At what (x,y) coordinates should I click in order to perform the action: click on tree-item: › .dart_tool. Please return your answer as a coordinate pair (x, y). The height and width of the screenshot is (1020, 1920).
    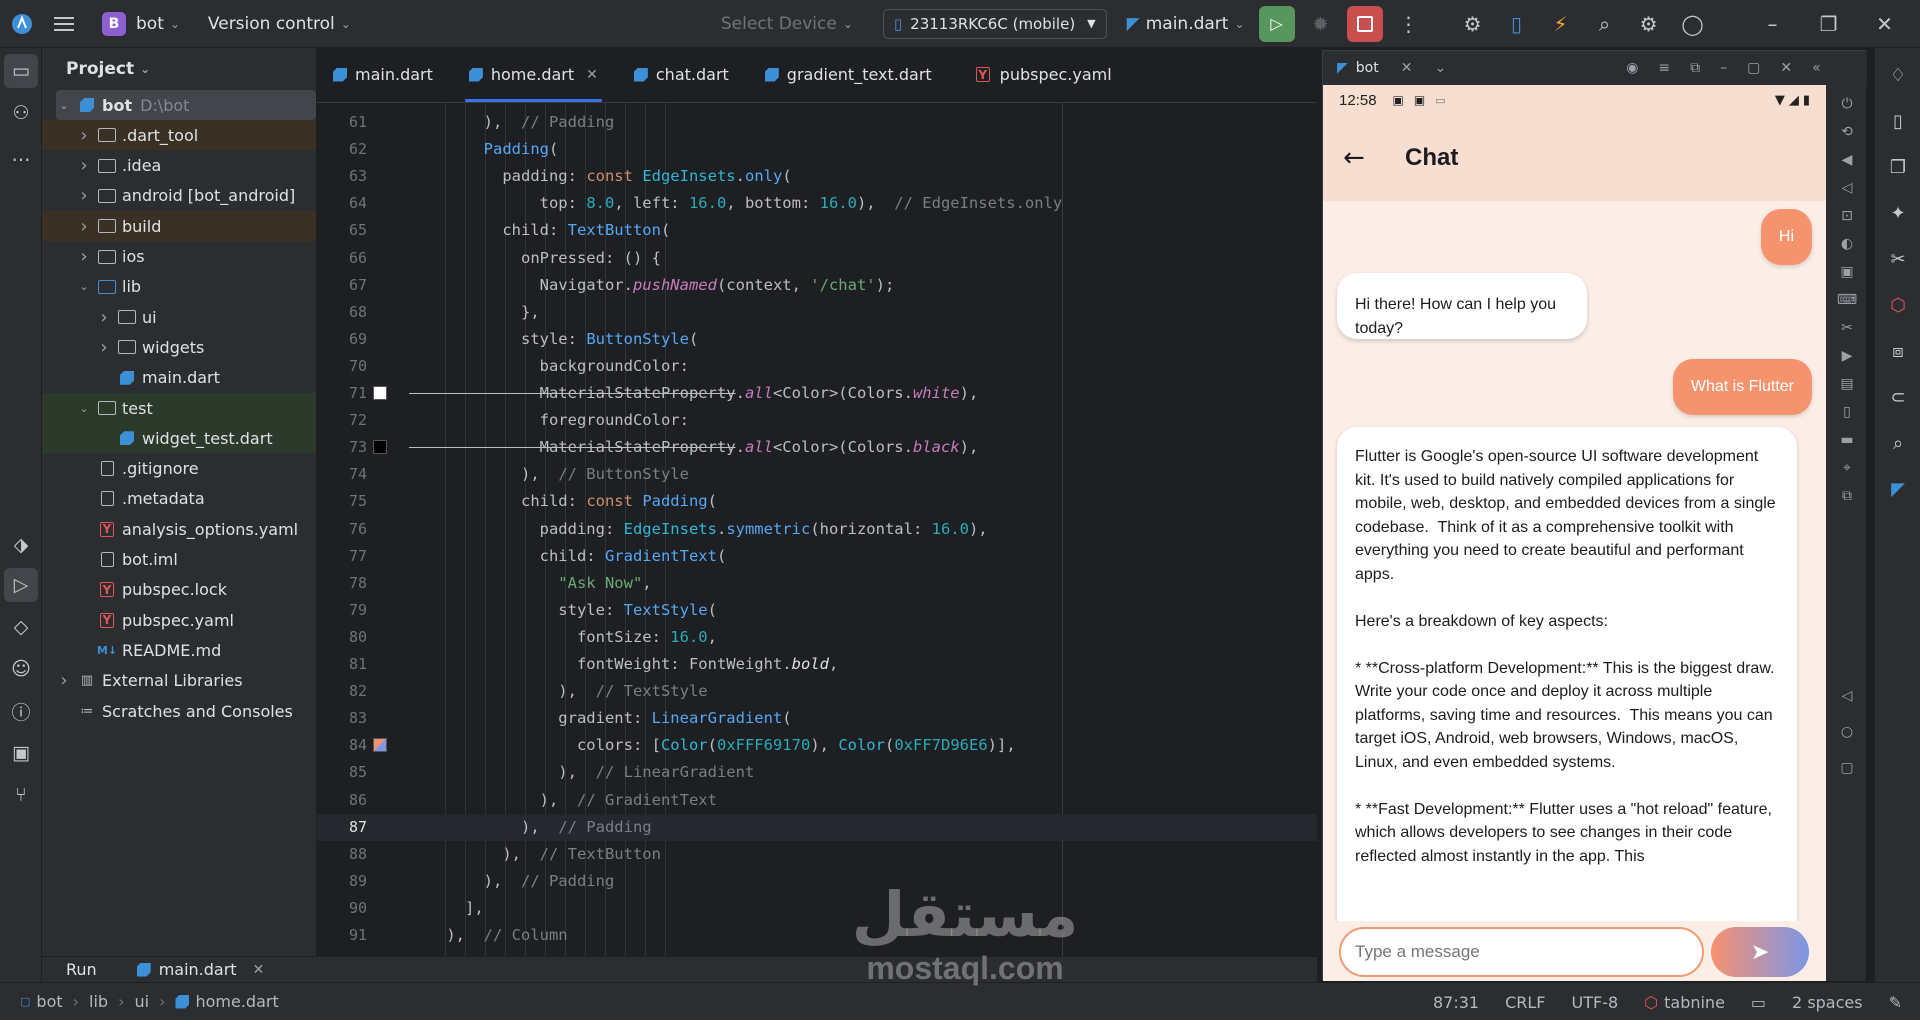
    Looking at the image, I should click on (179, 135).